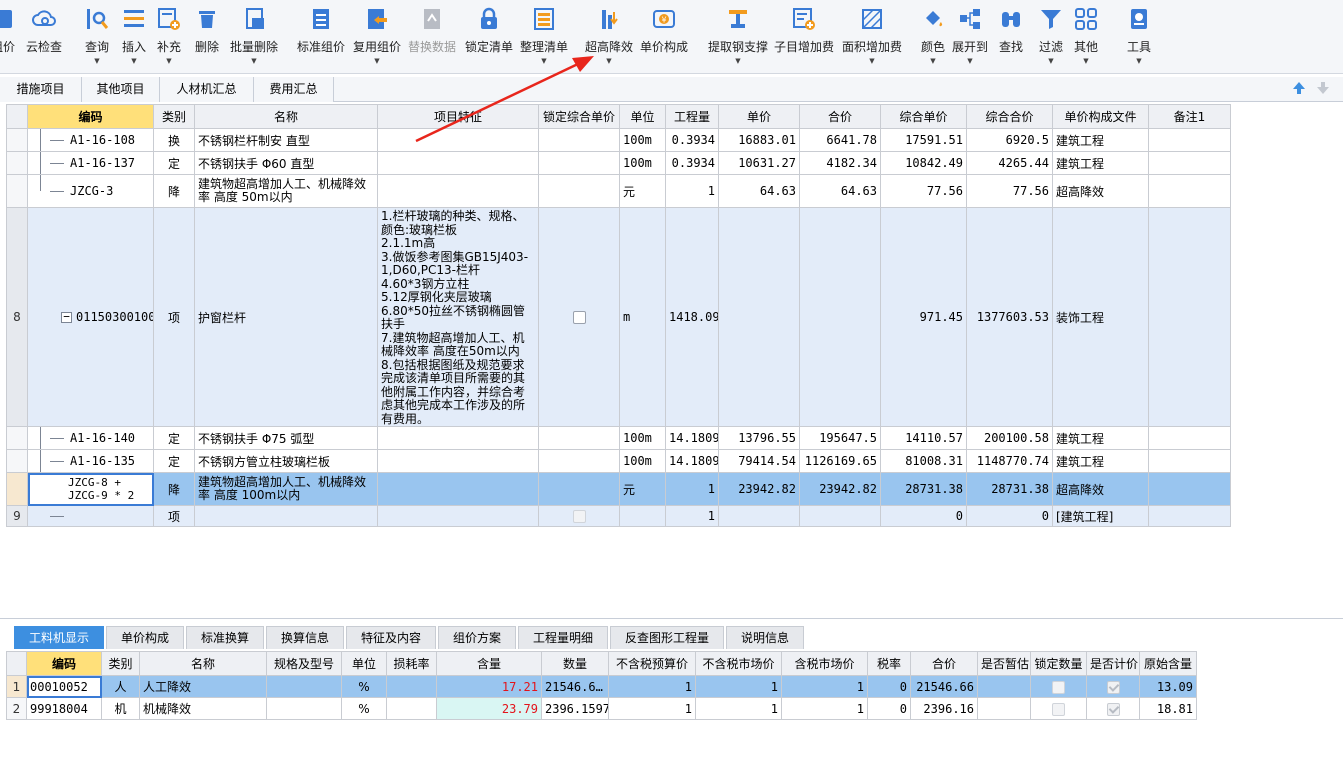 This screenshot has height=765, width=1343. Describe the element at coordinates (391, 637) in the screenshot. I see `tab-features-content: 特征及内容` at that location.